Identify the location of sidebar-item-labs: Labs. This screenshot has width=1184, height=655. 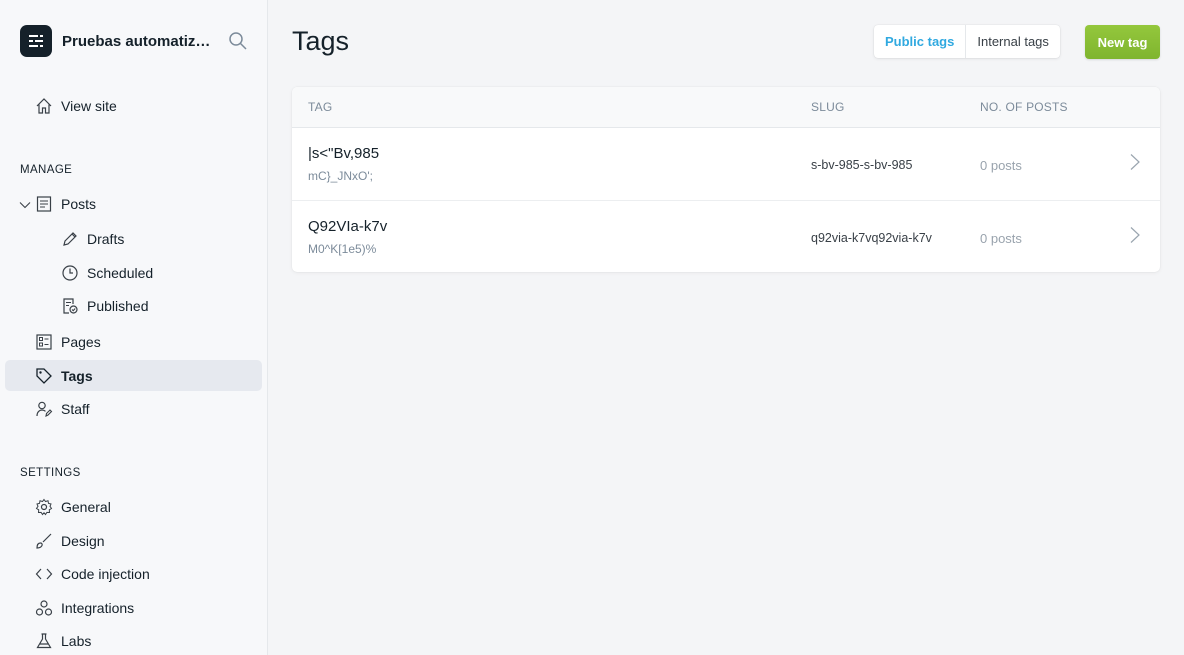
(133, 640).